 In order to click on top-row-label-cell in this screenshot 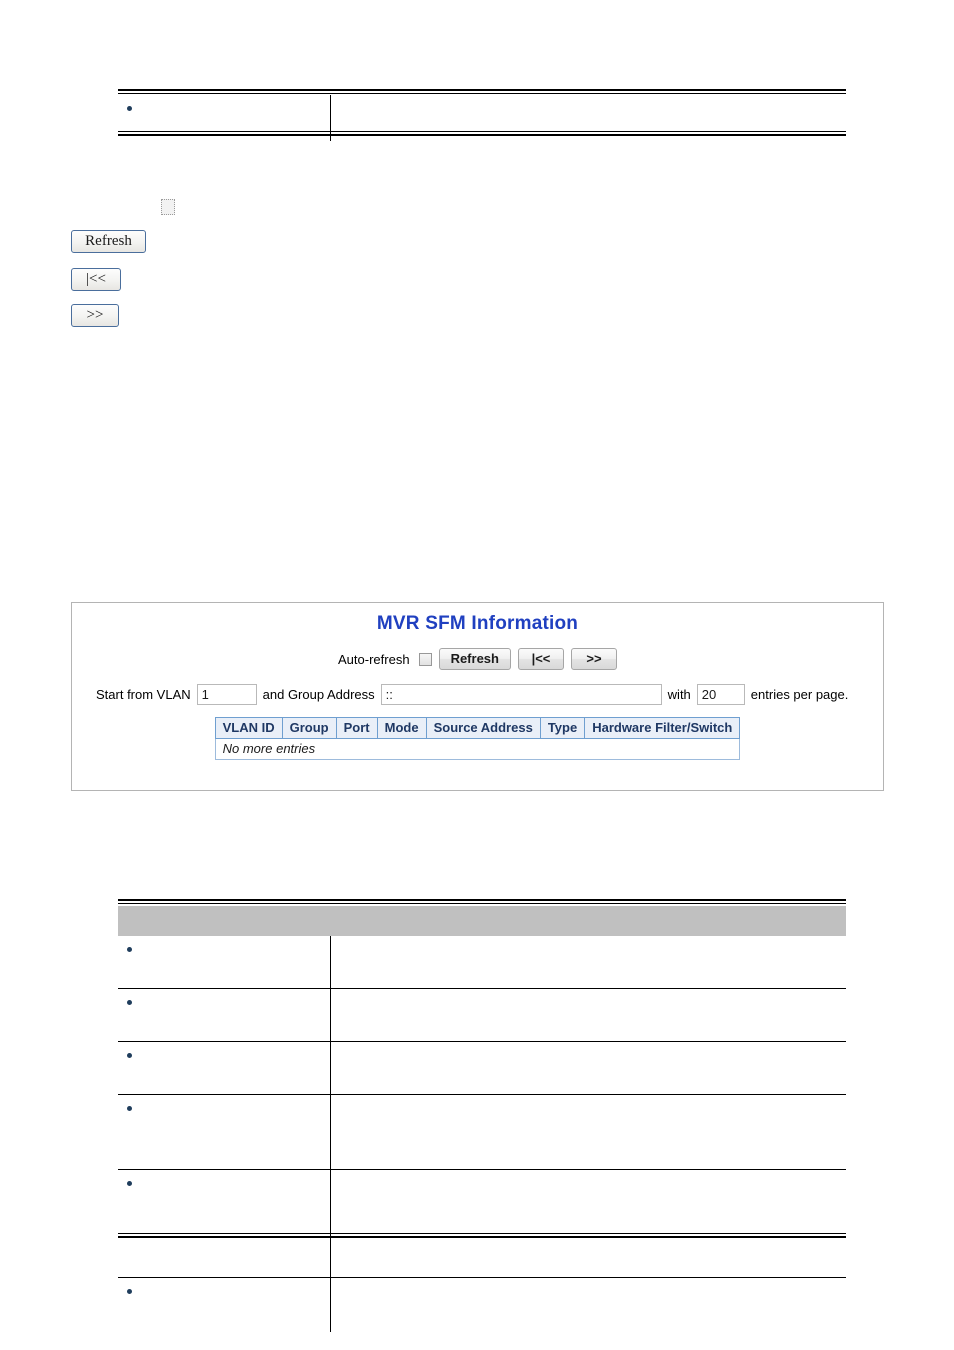, I will do `click(224, 108)`.